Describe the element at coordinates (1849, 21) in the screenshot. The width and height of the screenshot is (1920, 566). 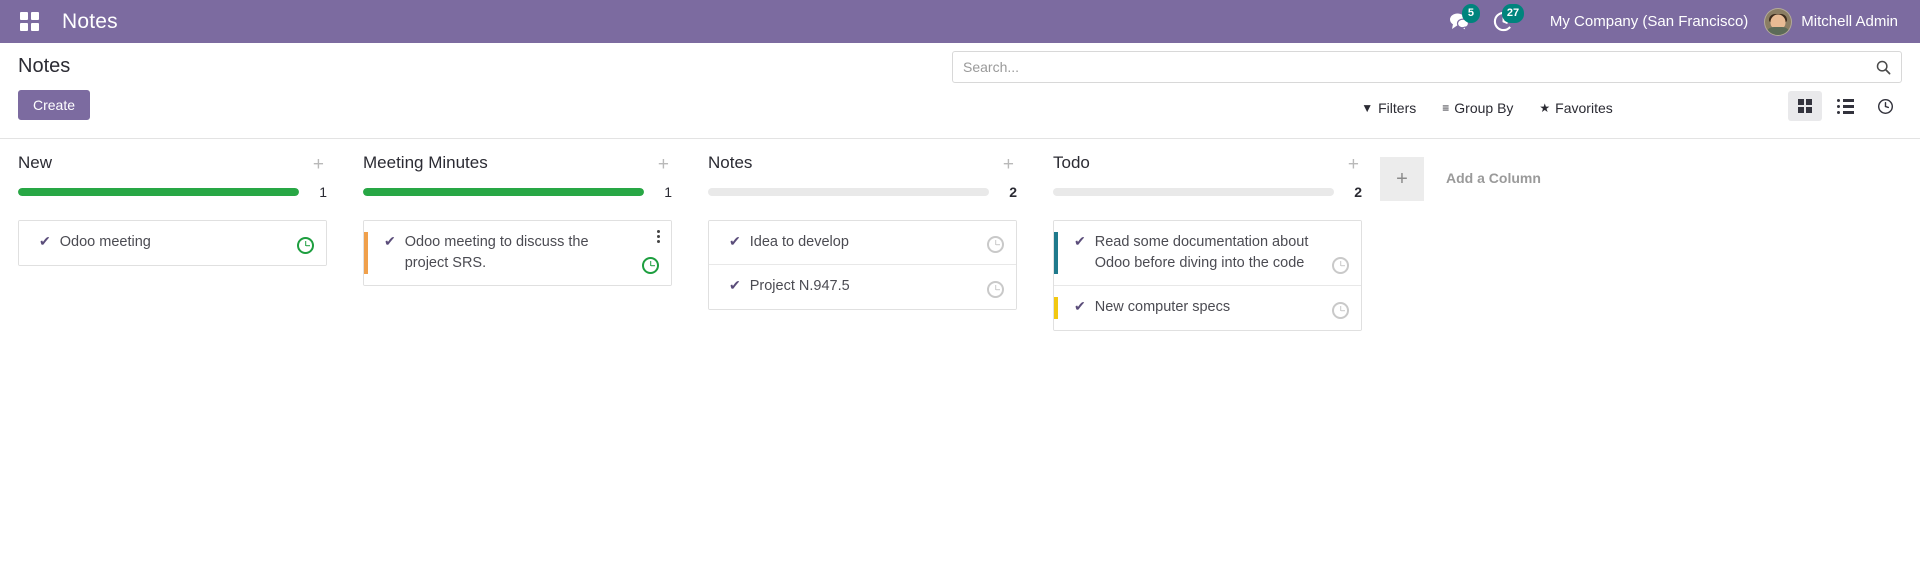
I see `user-name-label: Mitchell Admin` at that location.